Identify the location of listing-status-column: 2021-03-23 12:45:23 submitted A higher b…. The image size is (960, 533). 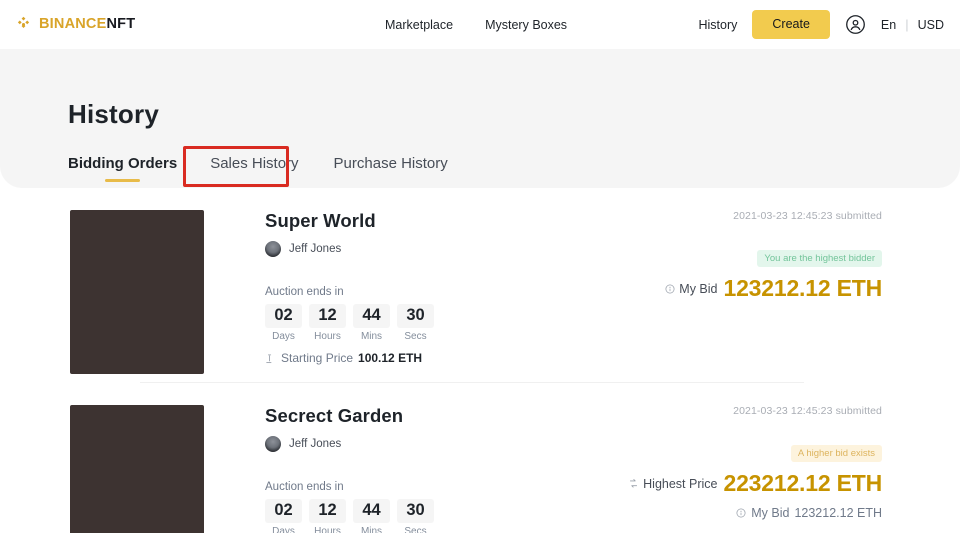
(755, 462).